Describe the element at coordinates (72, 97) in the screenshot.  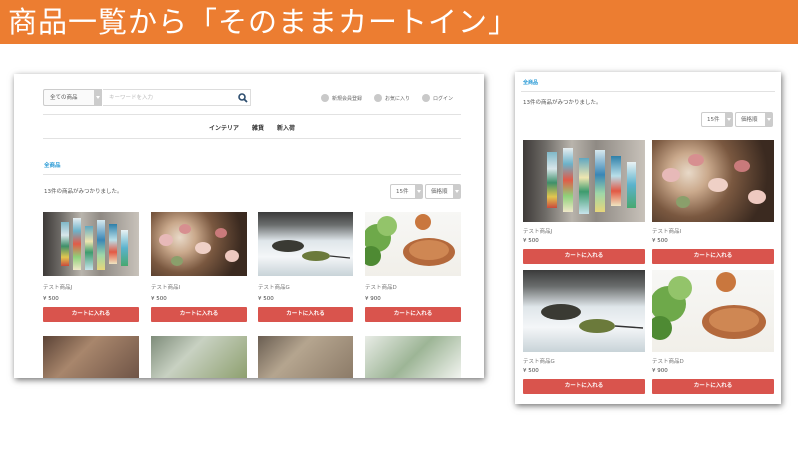
I see `category-select: 全ての商品` at that location.